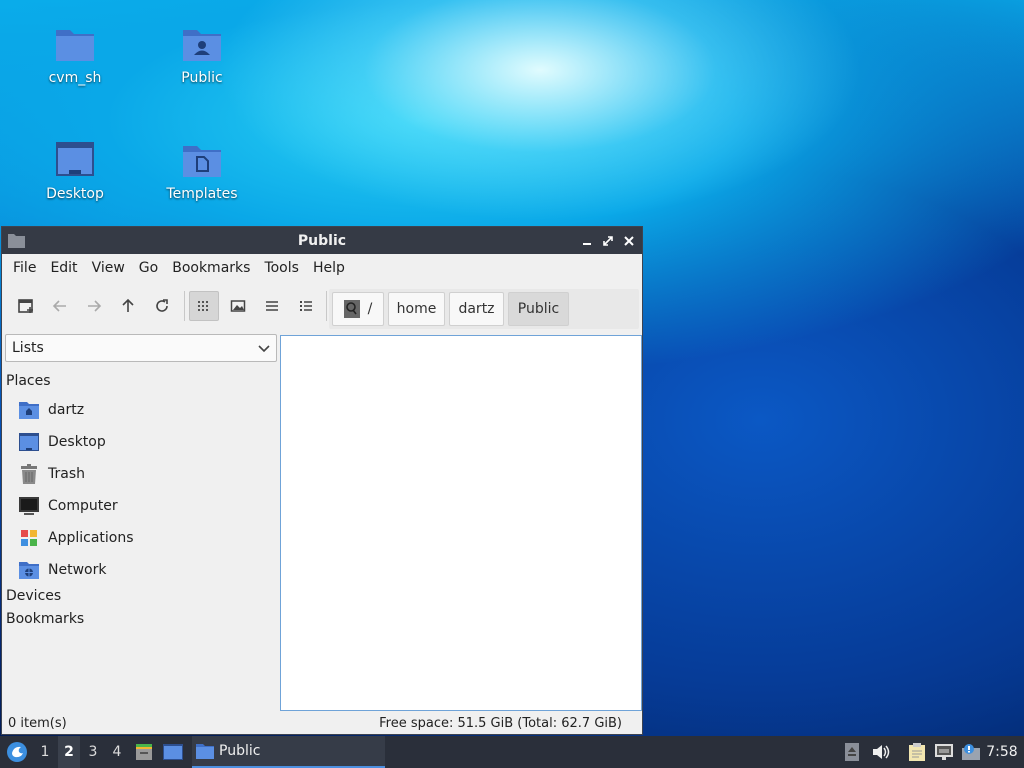 Image resolution: width=1024 pixels, height=768 pixels. I want to click on icon-view-button, so click(204, 306).